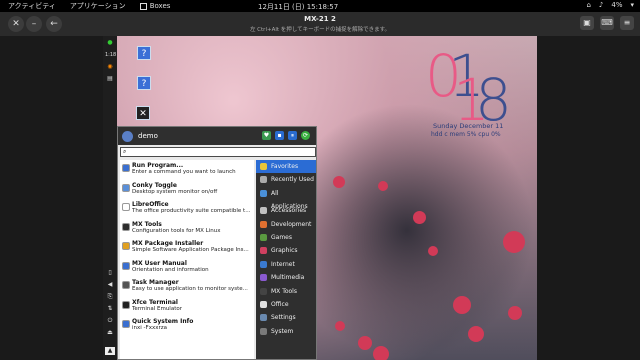  I want to click on menu-icon: ≡, so click(627, 23).